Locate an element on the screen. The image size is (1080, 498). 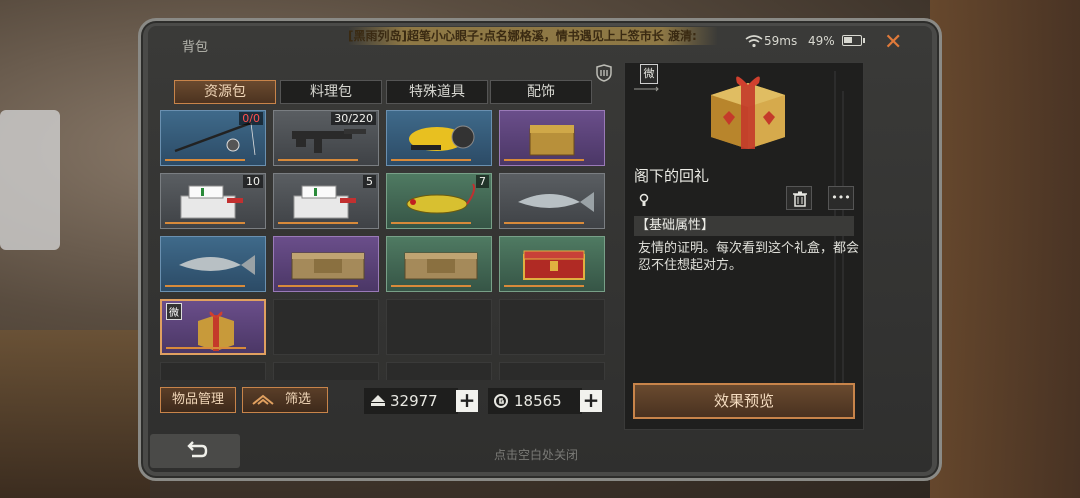
back-button is located at coordinates (195, 451).